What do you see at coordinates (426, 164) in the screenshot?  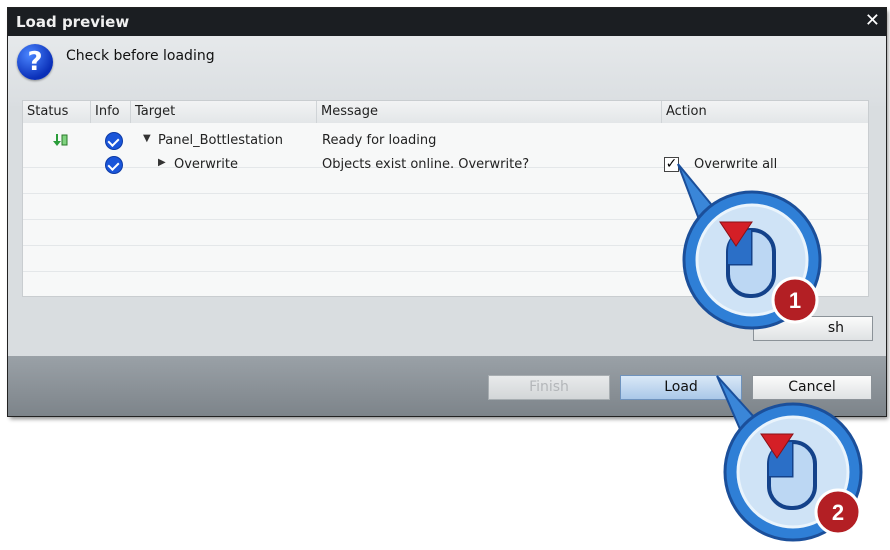 I see `message-cell: Objects exist online. Overwrite?` at bounding box center [426, 164].